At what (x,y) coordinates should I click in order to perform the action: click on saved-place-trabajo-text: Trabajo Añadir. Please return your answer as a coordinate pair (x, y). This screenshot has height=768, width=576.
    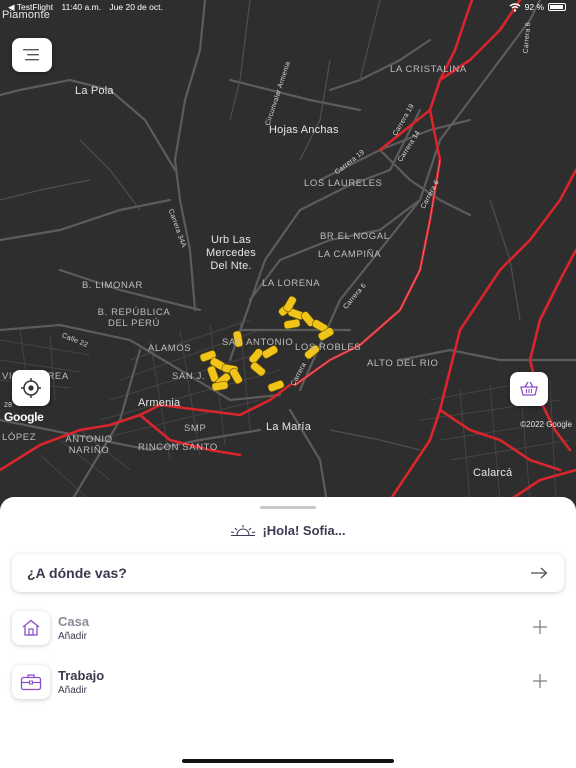
    Looking at the image, I should click on (81, 682).